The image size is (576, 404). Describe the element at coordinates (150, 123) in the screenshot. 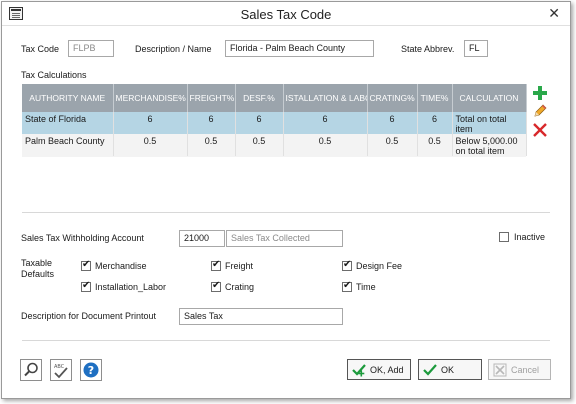

I see `cell-merchandise: 6` at that location.